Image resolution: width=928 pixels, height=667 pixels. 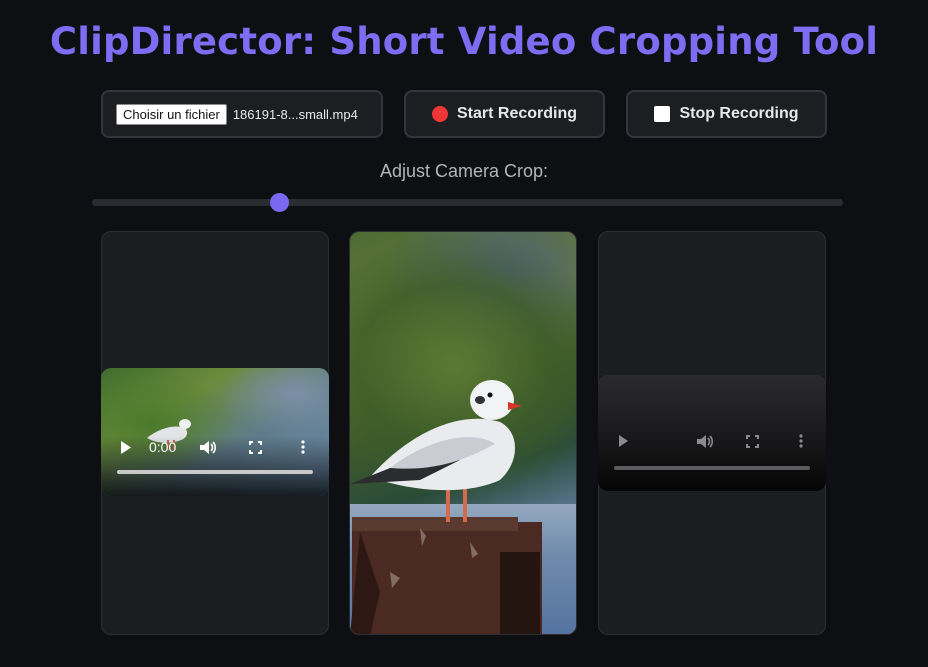 I want to click on stop-recording-label: Stop Recording, so click(x=739, y=113).